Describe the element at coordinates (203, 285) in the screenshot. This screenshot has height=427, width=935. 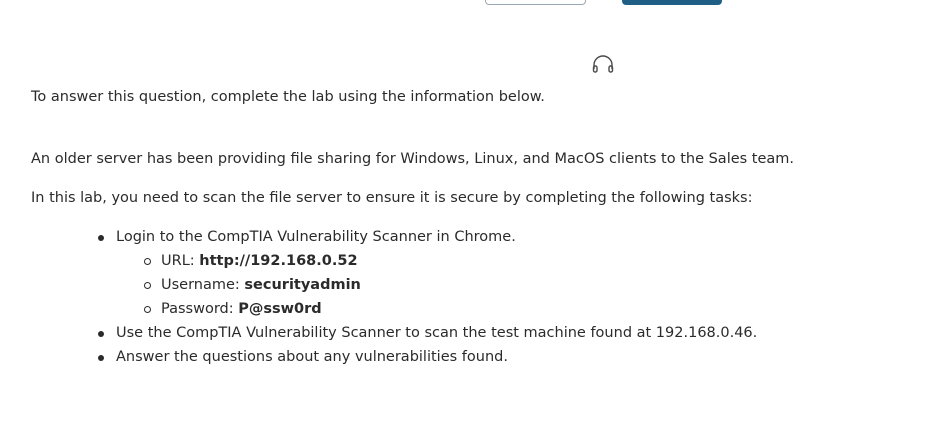
I see `username-label: Username:` at that location.